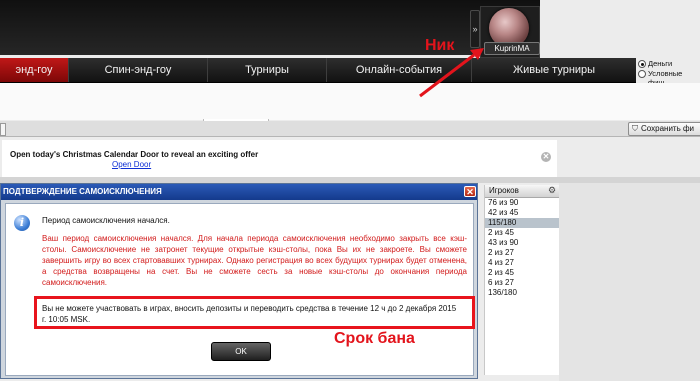 This screenshot has height=381, width=700. I want to click on ok-button: OK, so click(241, 351).